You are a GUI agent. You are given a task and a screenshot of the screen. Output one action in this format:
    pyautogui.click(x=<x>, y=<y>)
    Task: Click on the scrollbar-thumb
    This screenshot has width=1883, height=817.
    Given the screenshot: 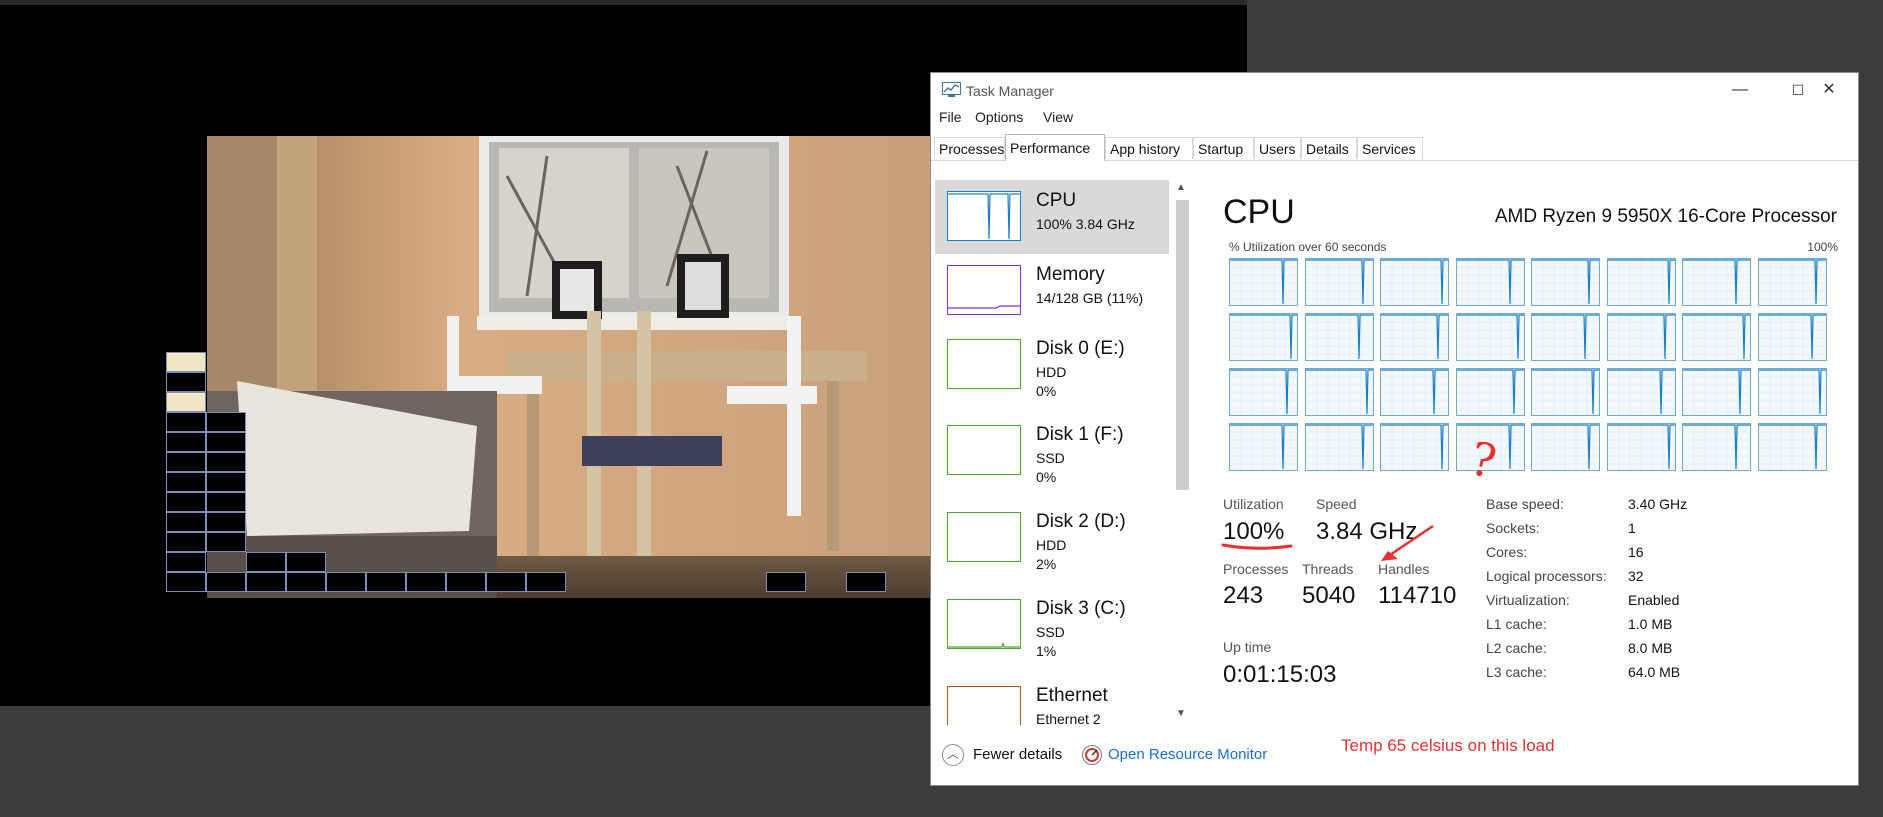 What is the action you would take?
    pyautogui.click(x=1182, y=345)
    